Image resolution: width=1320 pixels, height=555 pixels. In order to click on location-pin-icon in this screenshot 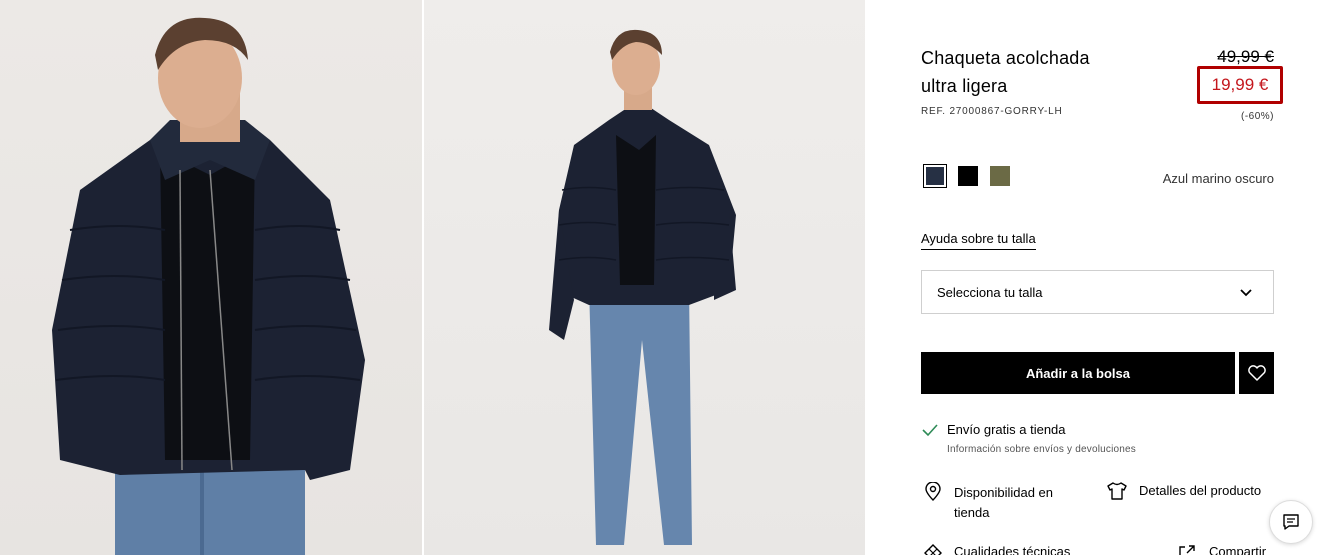, I will do `click(933, 491)`.